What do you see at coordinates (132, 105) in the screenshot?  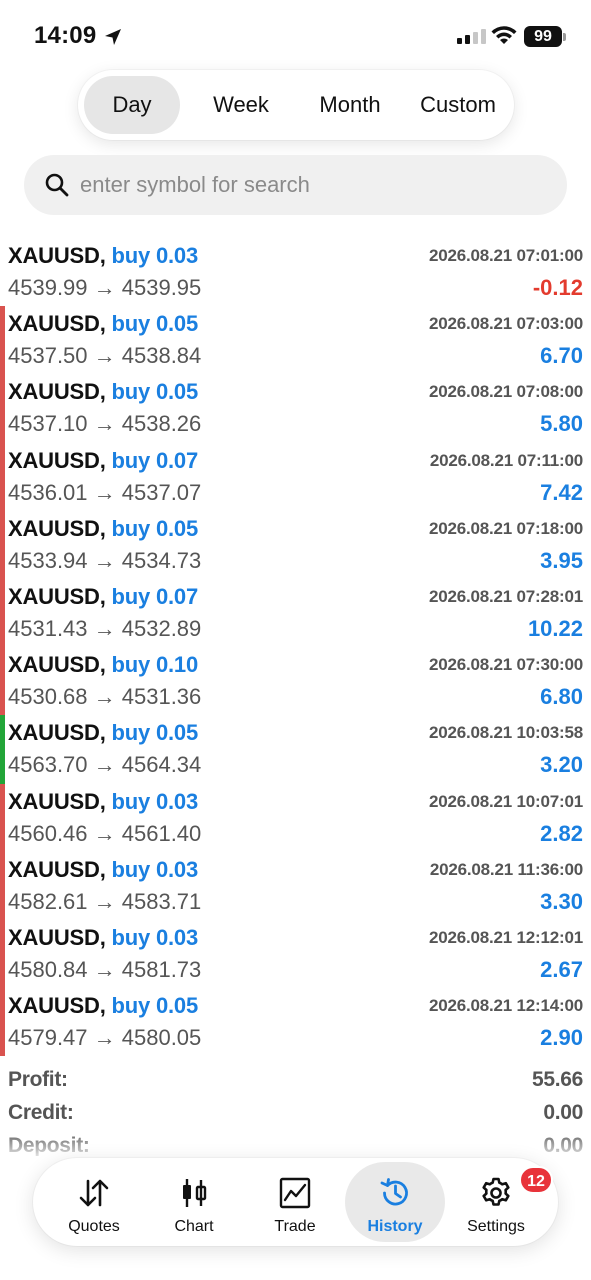 I see `period-day-button: Day` at bounding box center [132, 105].